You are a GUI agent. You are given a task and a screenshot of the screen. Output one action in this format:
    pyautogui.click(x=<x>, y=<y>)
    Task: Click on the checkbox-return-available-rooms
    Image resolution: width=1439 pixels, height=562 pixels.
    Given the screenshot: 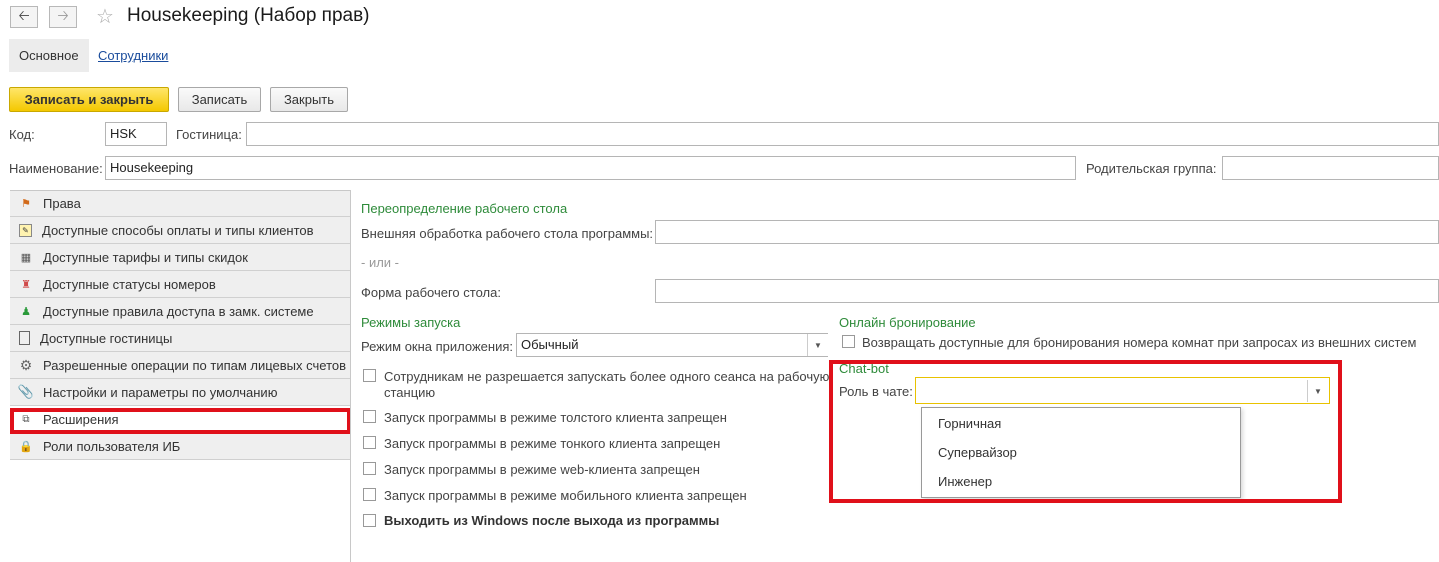 What is the action you would take?
    pyautogui.click(x=848, y=341)
    